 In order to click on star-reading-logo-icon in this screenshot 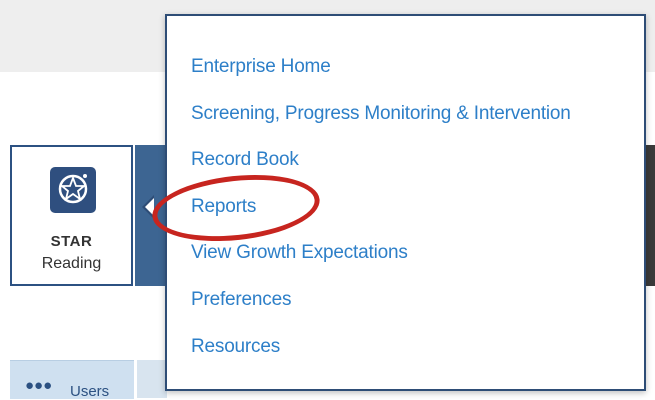, I will do `click(73, 190)`.